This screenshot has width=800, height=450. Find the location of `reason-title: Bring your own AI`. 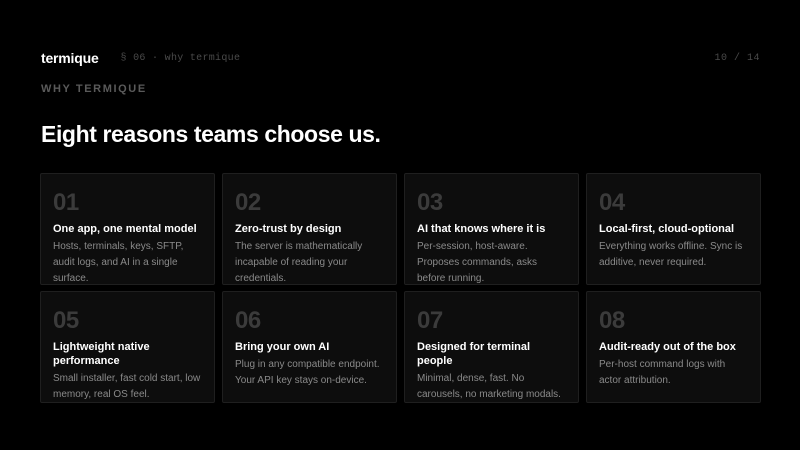

reason-title: Bring your own AI is located at coordinates (282, 347).